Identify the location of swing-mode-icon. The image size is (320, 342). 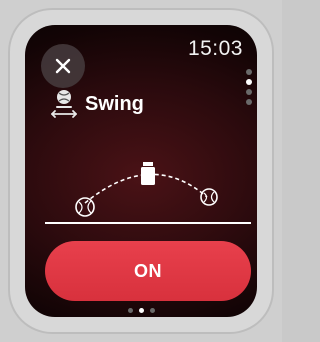
(64, 104).